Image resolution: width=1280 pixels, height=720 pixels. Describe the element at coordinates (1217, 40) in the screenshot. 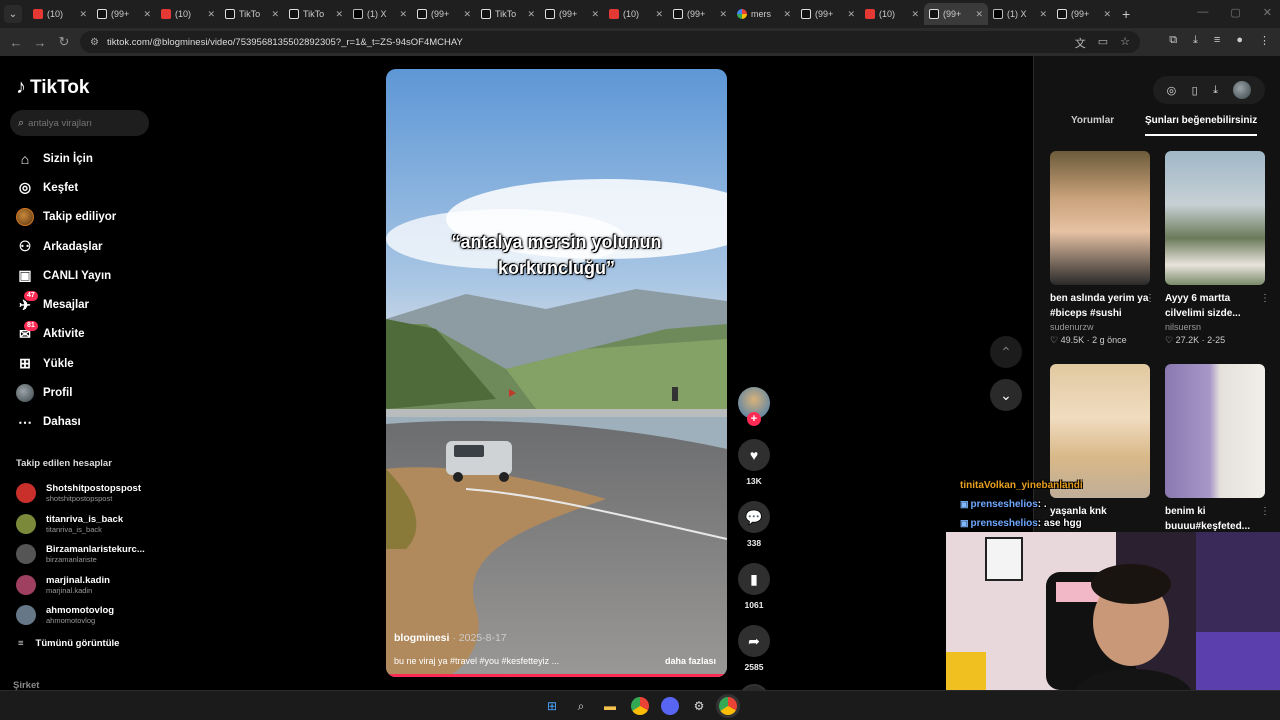

I see `media-icon: ≡` at that location.